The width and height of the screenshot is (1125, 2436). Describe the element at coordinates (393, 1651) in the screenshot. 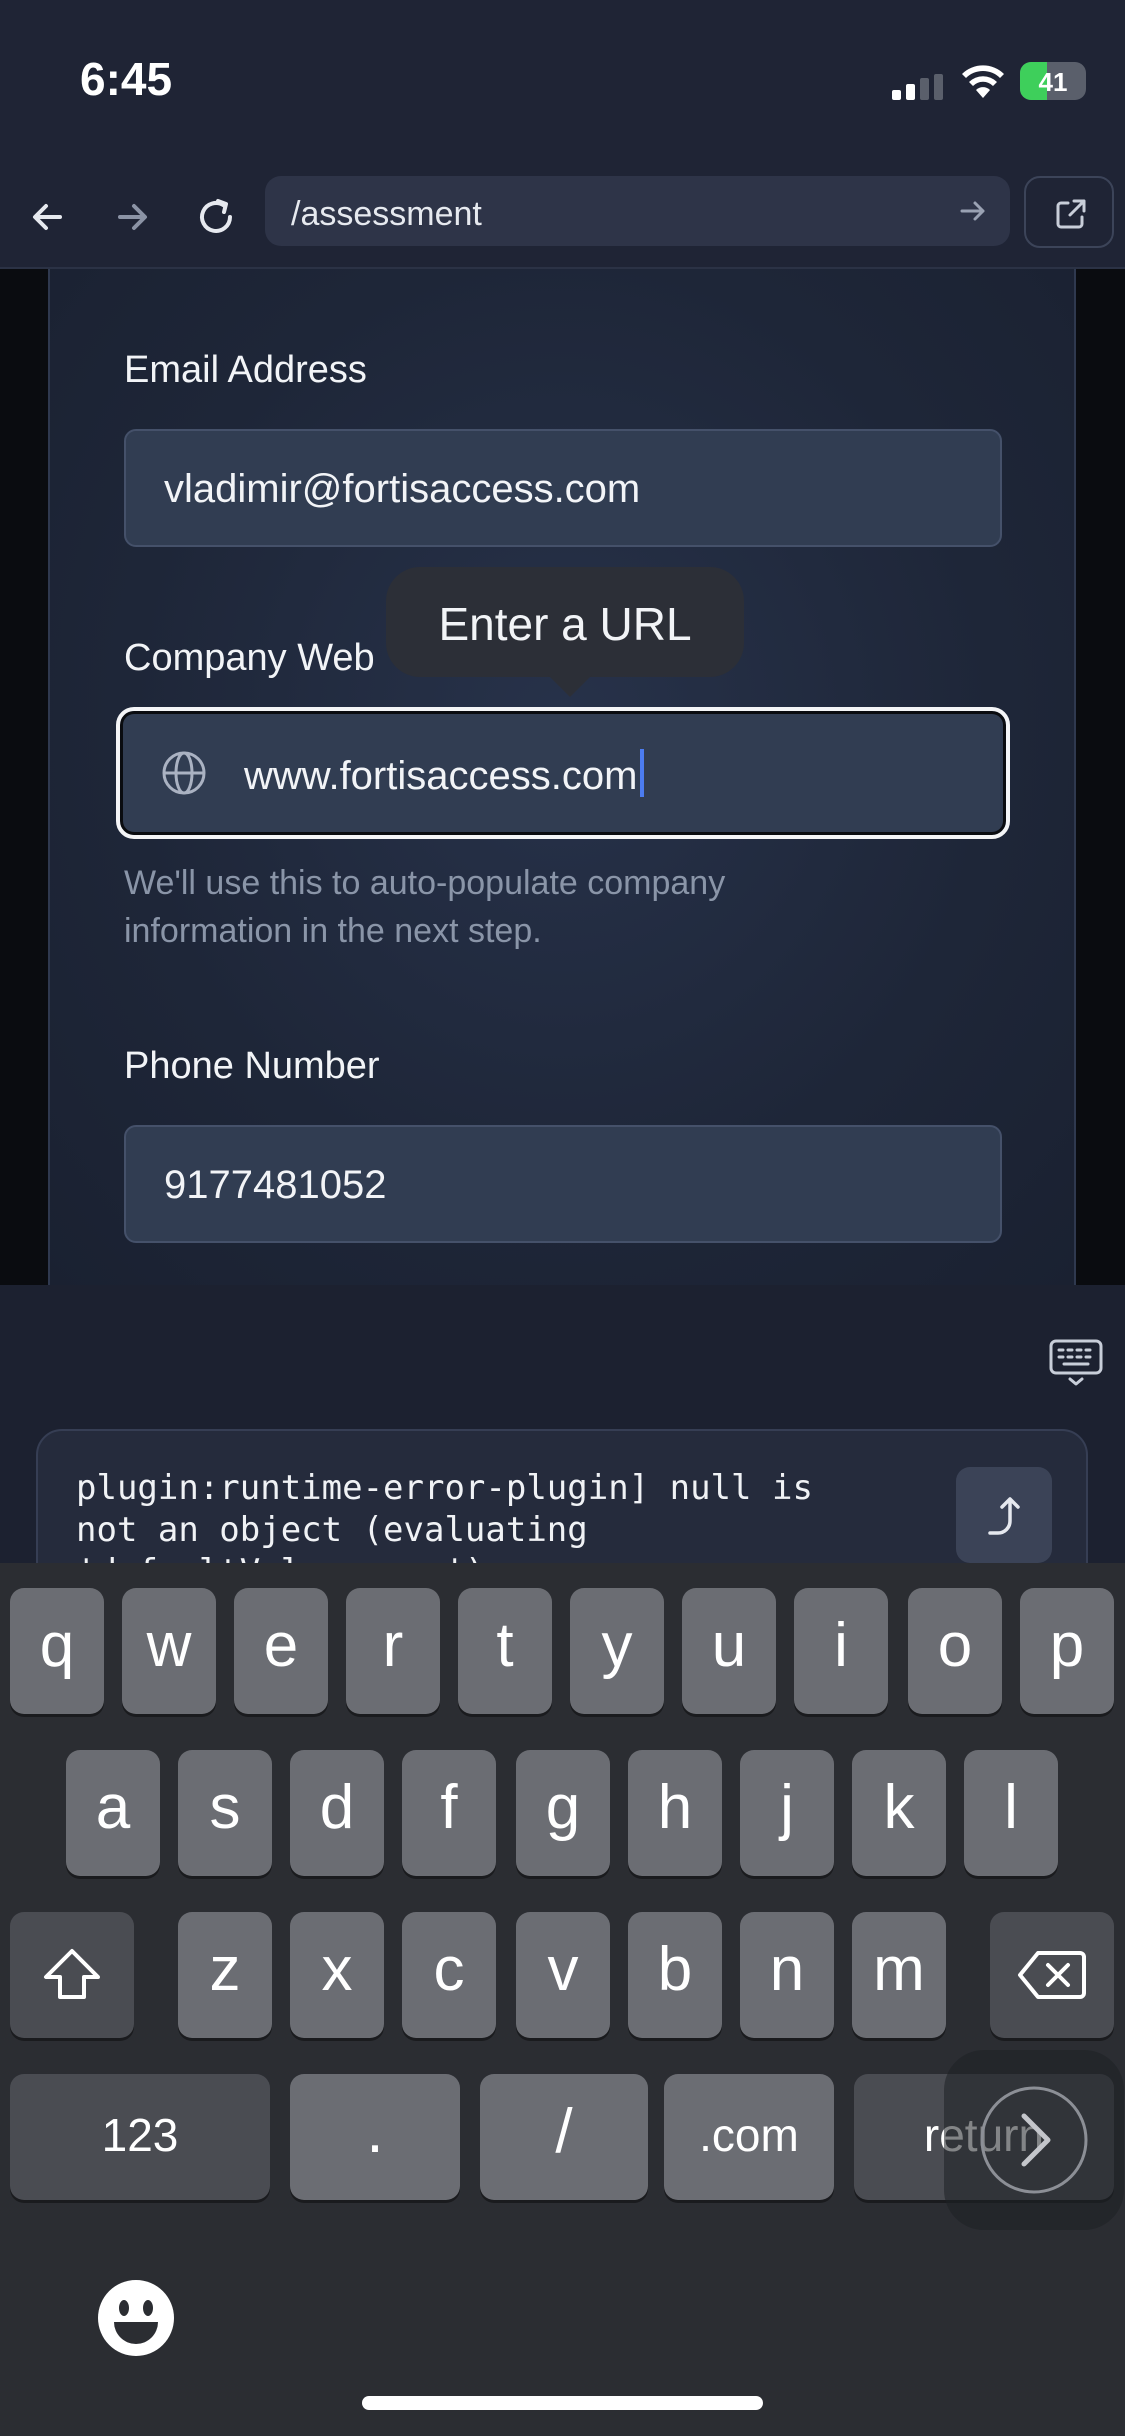

I see `key-r: r` at that location.